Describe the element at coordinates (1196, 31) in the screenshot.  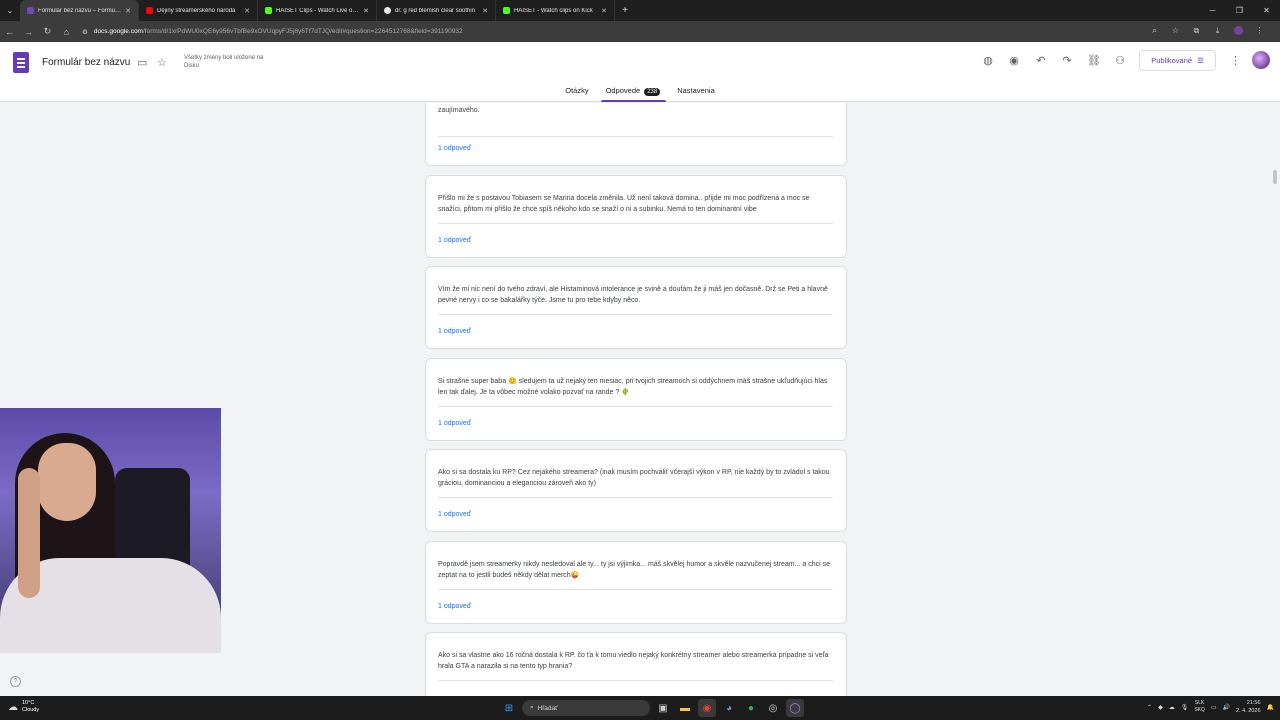
I see `extensions-icon: ⧉` at that location.